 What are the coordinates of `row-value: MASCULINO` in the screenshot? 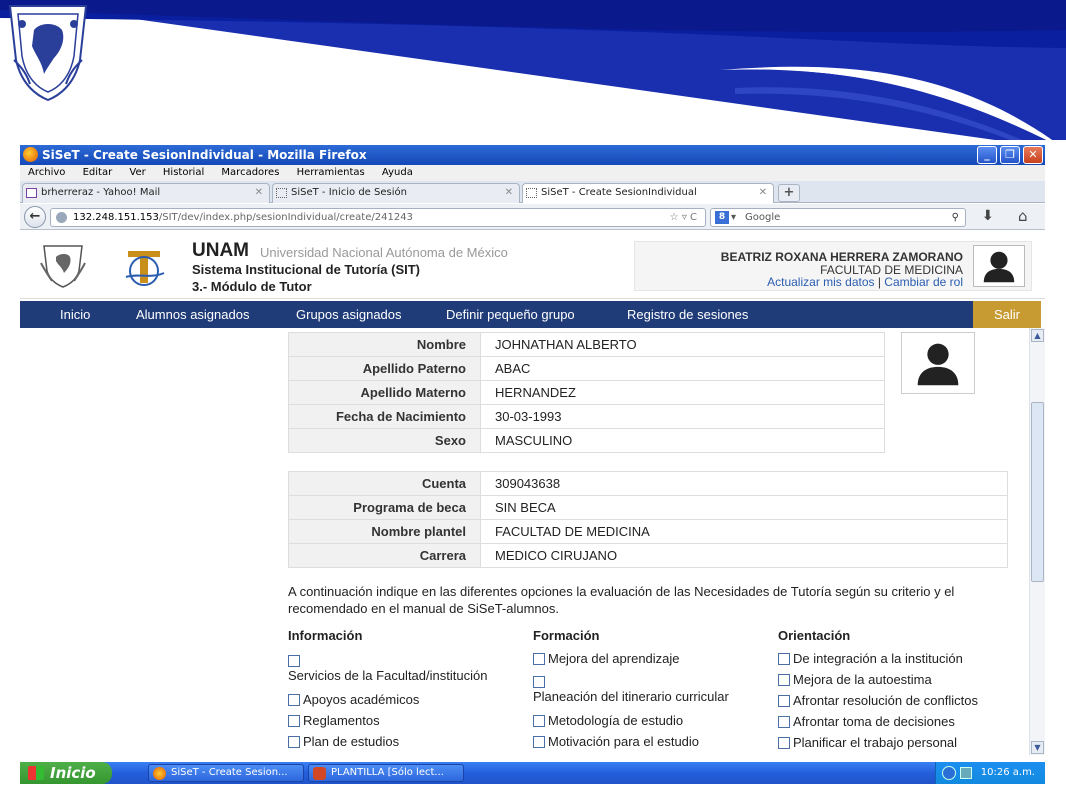 It's located at (682, 440).